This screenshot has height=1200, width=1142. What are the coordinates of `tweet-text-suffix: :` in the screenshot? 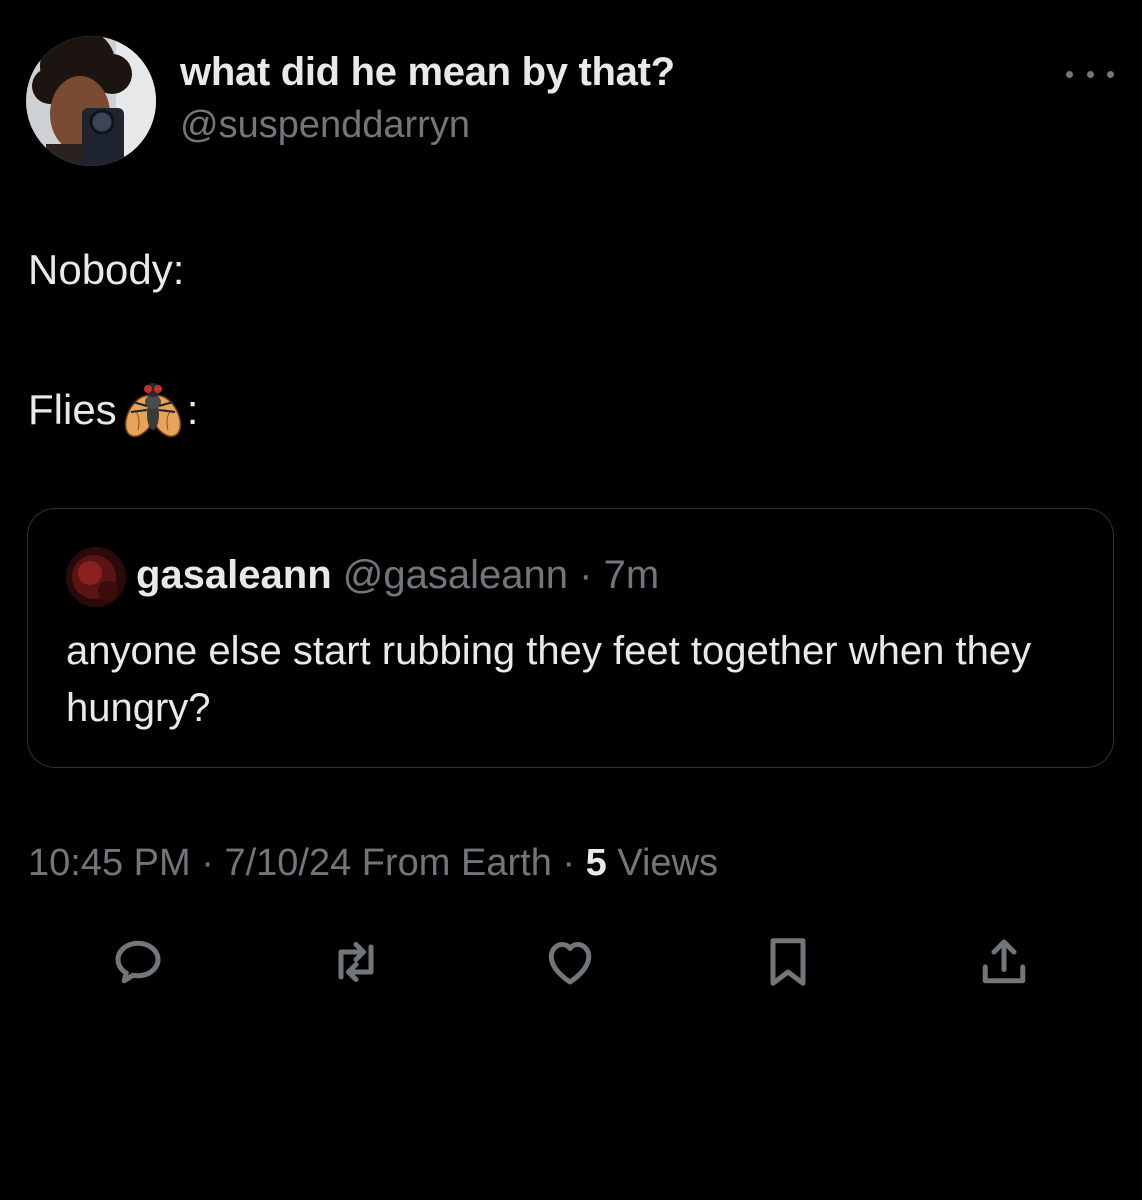 It's located at (192, 409).